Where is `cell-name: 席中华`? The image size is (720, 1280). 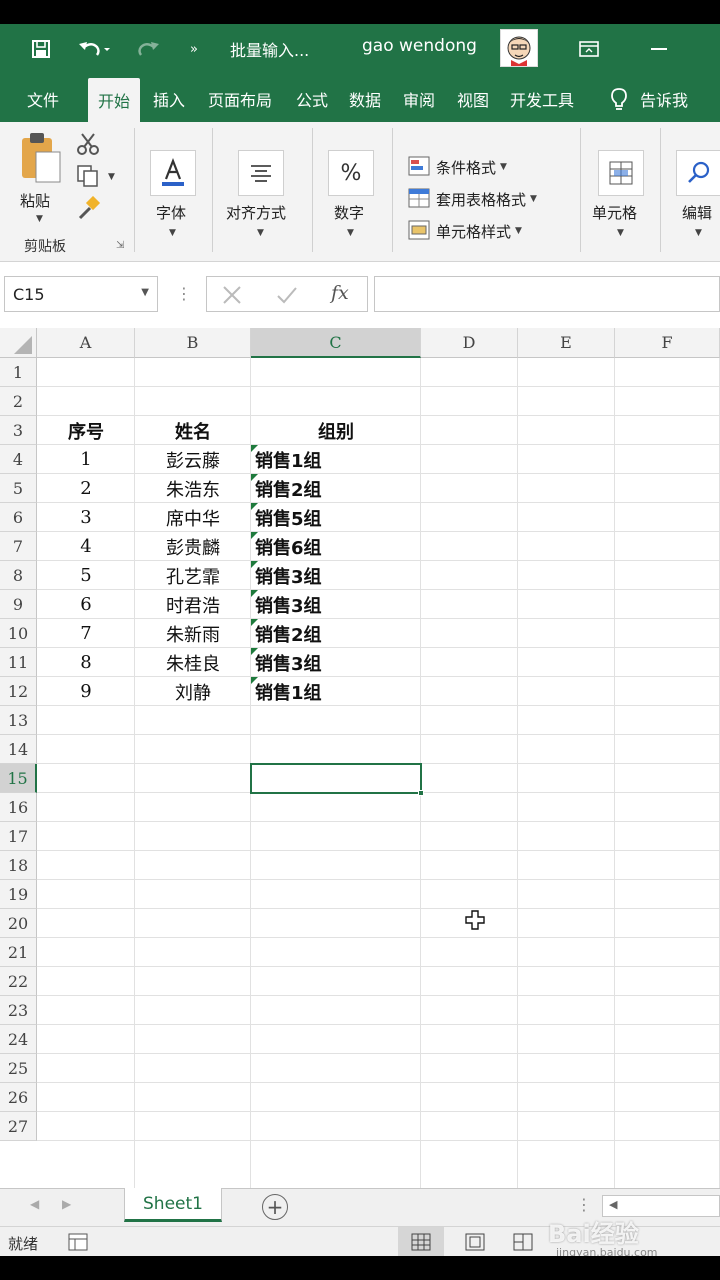 cell-name: 席中华 is located at coordinates (193, 517).